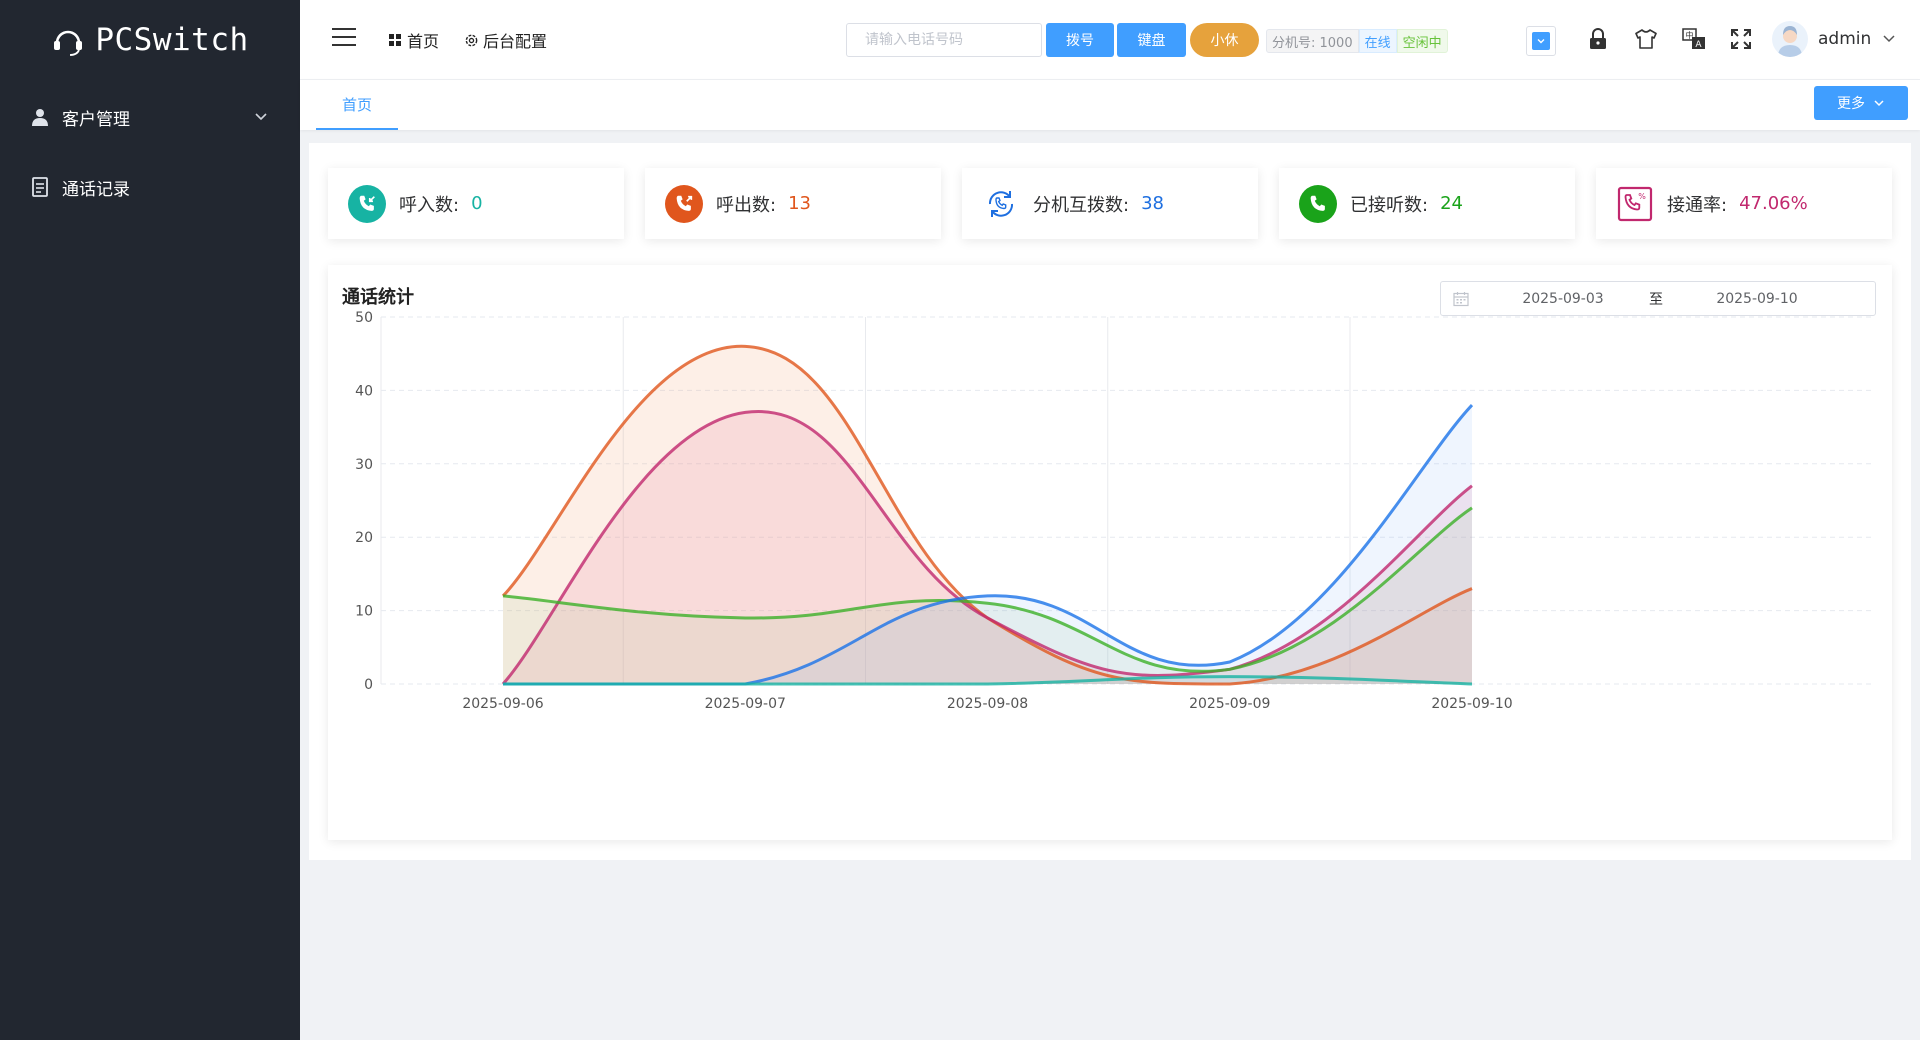 The width and height of the screenshot is (1920, 1040). I want to click on lock-icon, so click(1598, 39).